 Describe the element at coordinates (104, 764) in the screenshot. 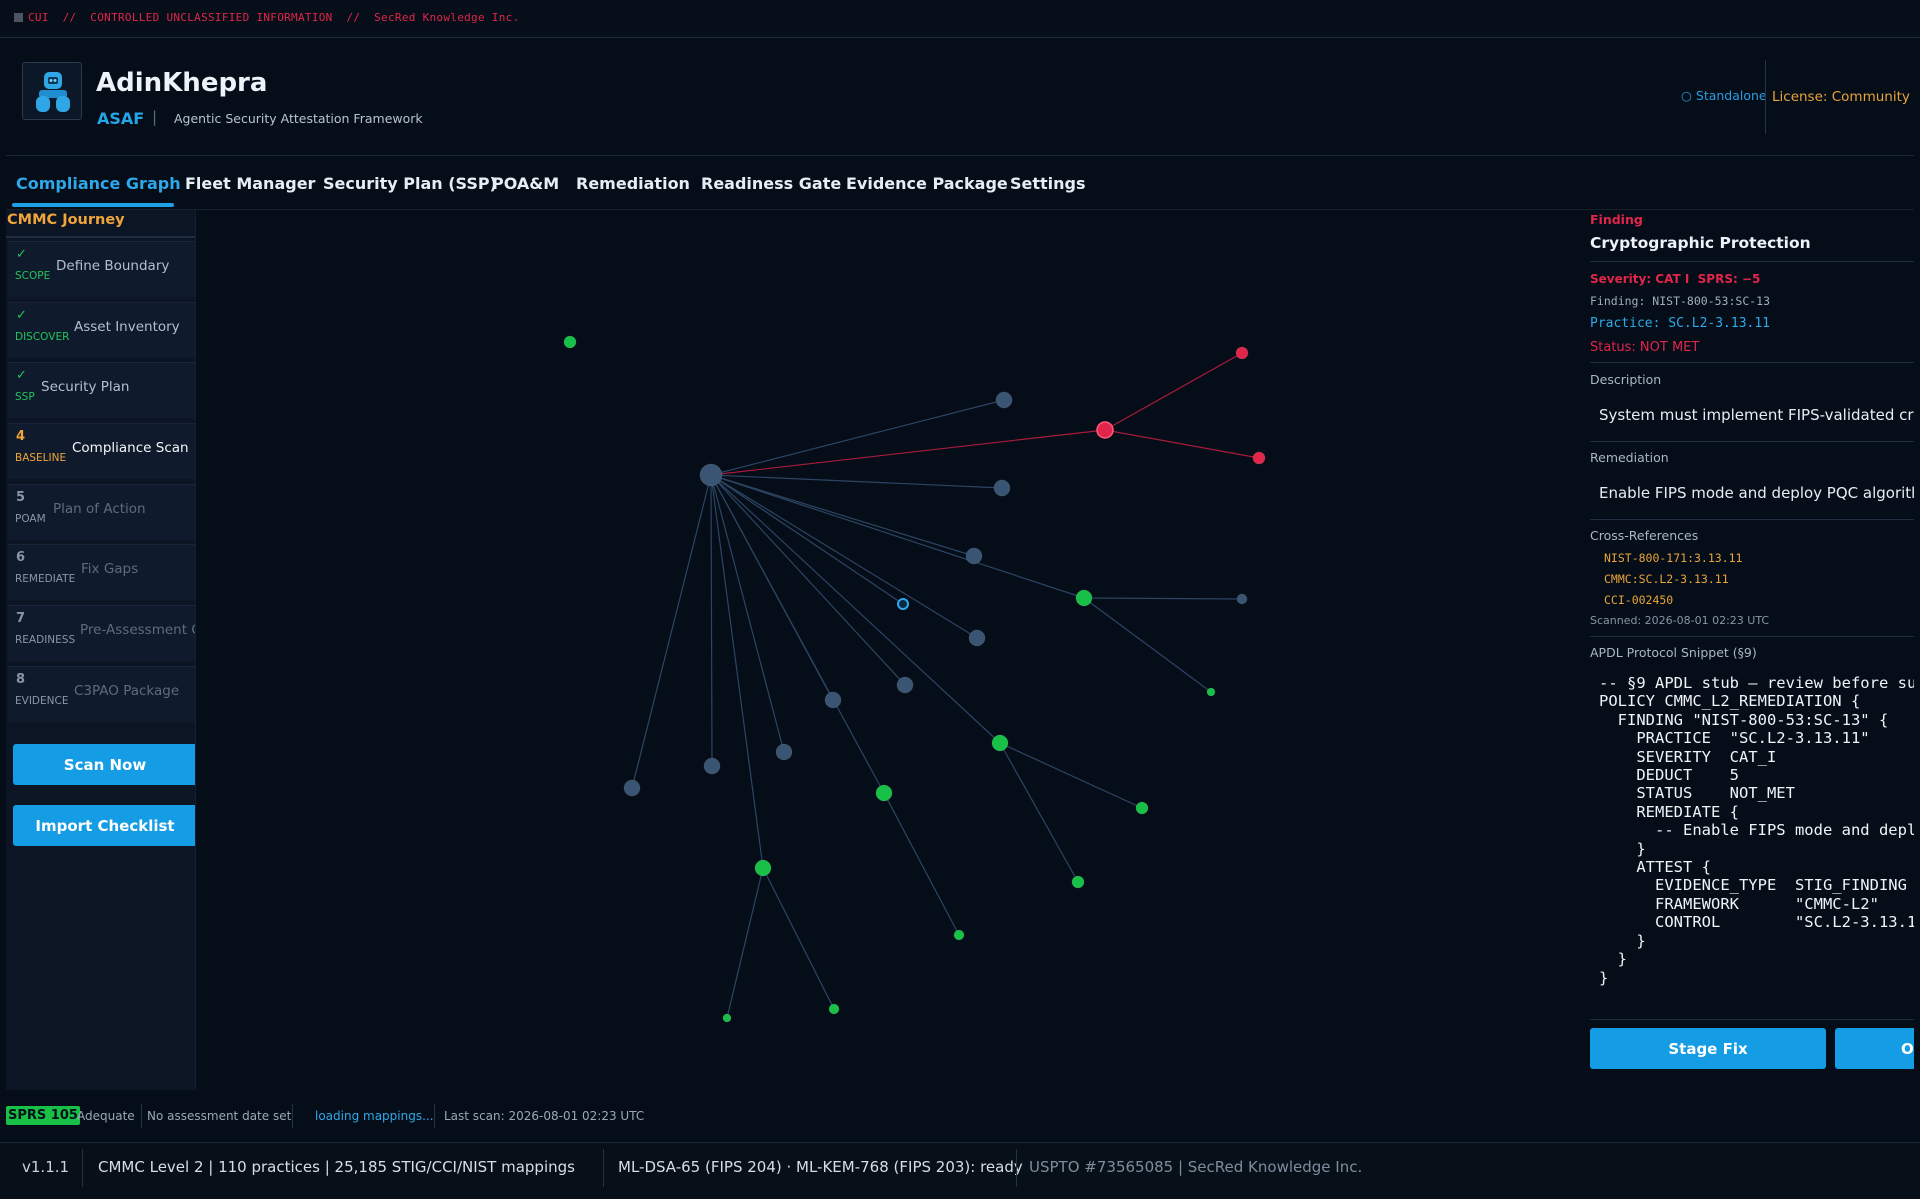

I see `scan-now-button: Scan Now` at that location.